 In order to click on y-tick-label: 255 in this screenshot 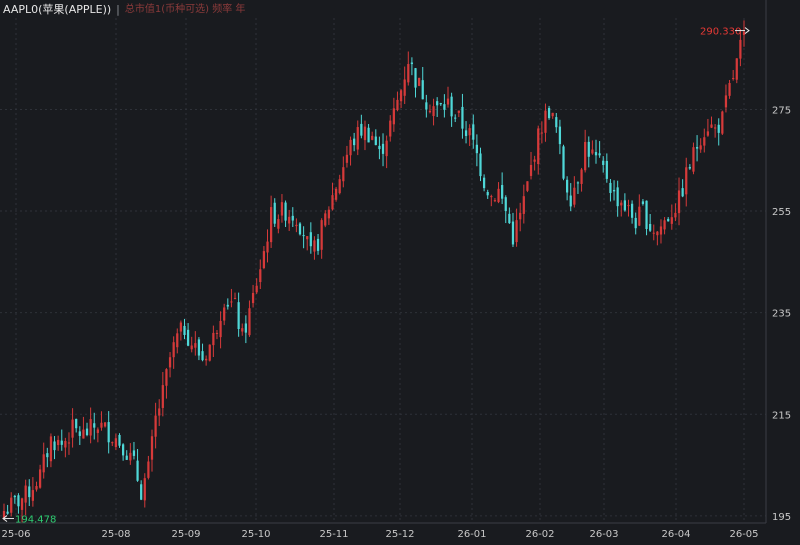, I will do `click(781, 212)`.